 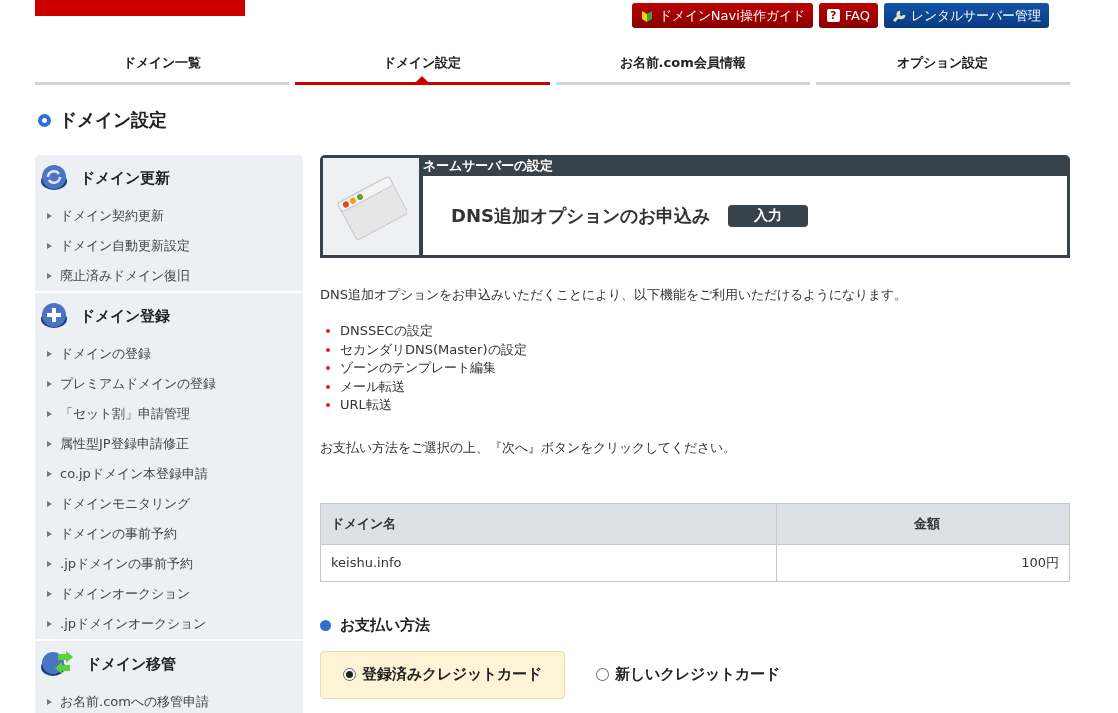 I want to click on intro-text: DNS追加オプションをお申込みいただくことにより、以下機能をご利用いただけるようになります。, so click(x=614, y=295).